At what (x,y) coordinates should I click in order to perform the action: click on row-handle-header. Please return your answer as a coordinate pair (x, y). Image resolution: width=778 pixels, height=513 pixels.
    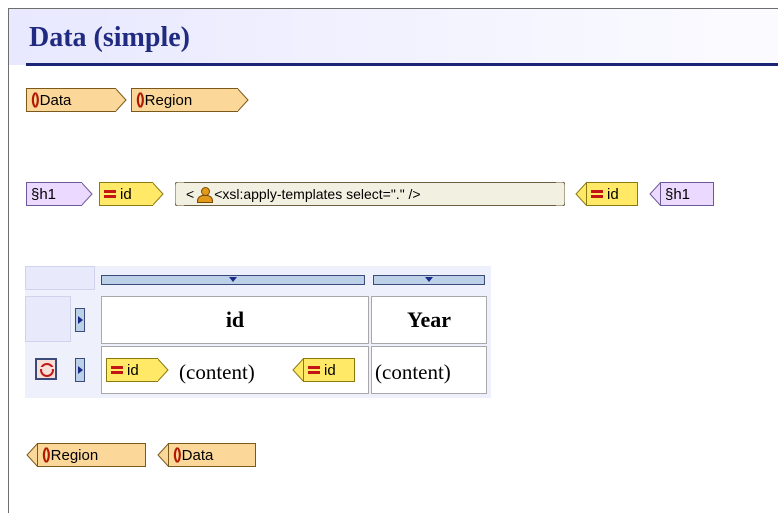
    Looking at the image, I should click on (80, 320).